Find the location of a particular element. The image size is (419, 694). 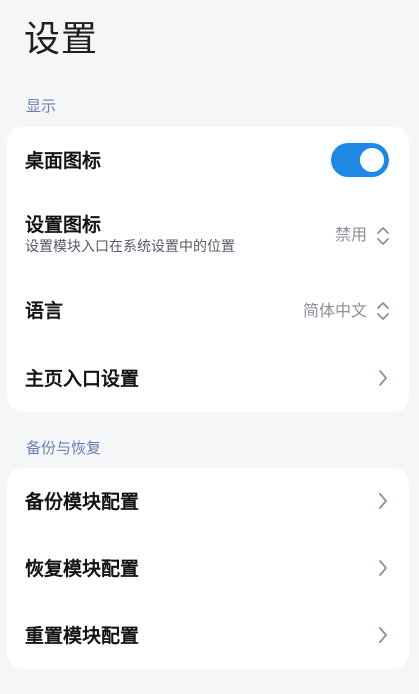

settings-icon-description: 设置模块入口在系统设置中的位置 is located at coordinates (130, 247).